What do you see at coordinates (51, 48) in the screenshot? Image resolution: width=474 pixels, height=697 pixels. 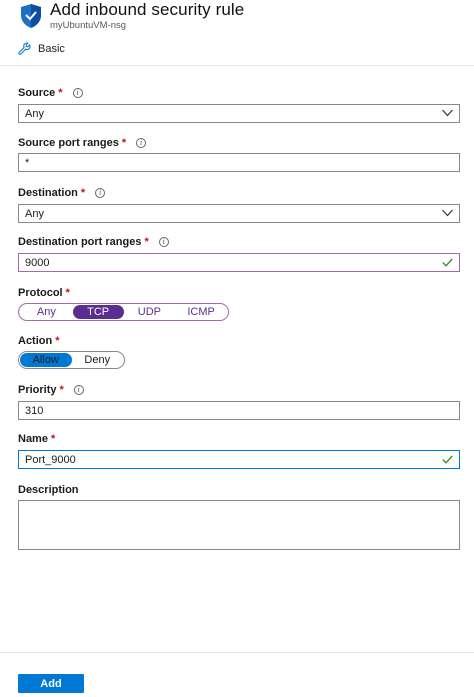 I see `basic-mode-label: Basic` at bounding box center [51, 48].